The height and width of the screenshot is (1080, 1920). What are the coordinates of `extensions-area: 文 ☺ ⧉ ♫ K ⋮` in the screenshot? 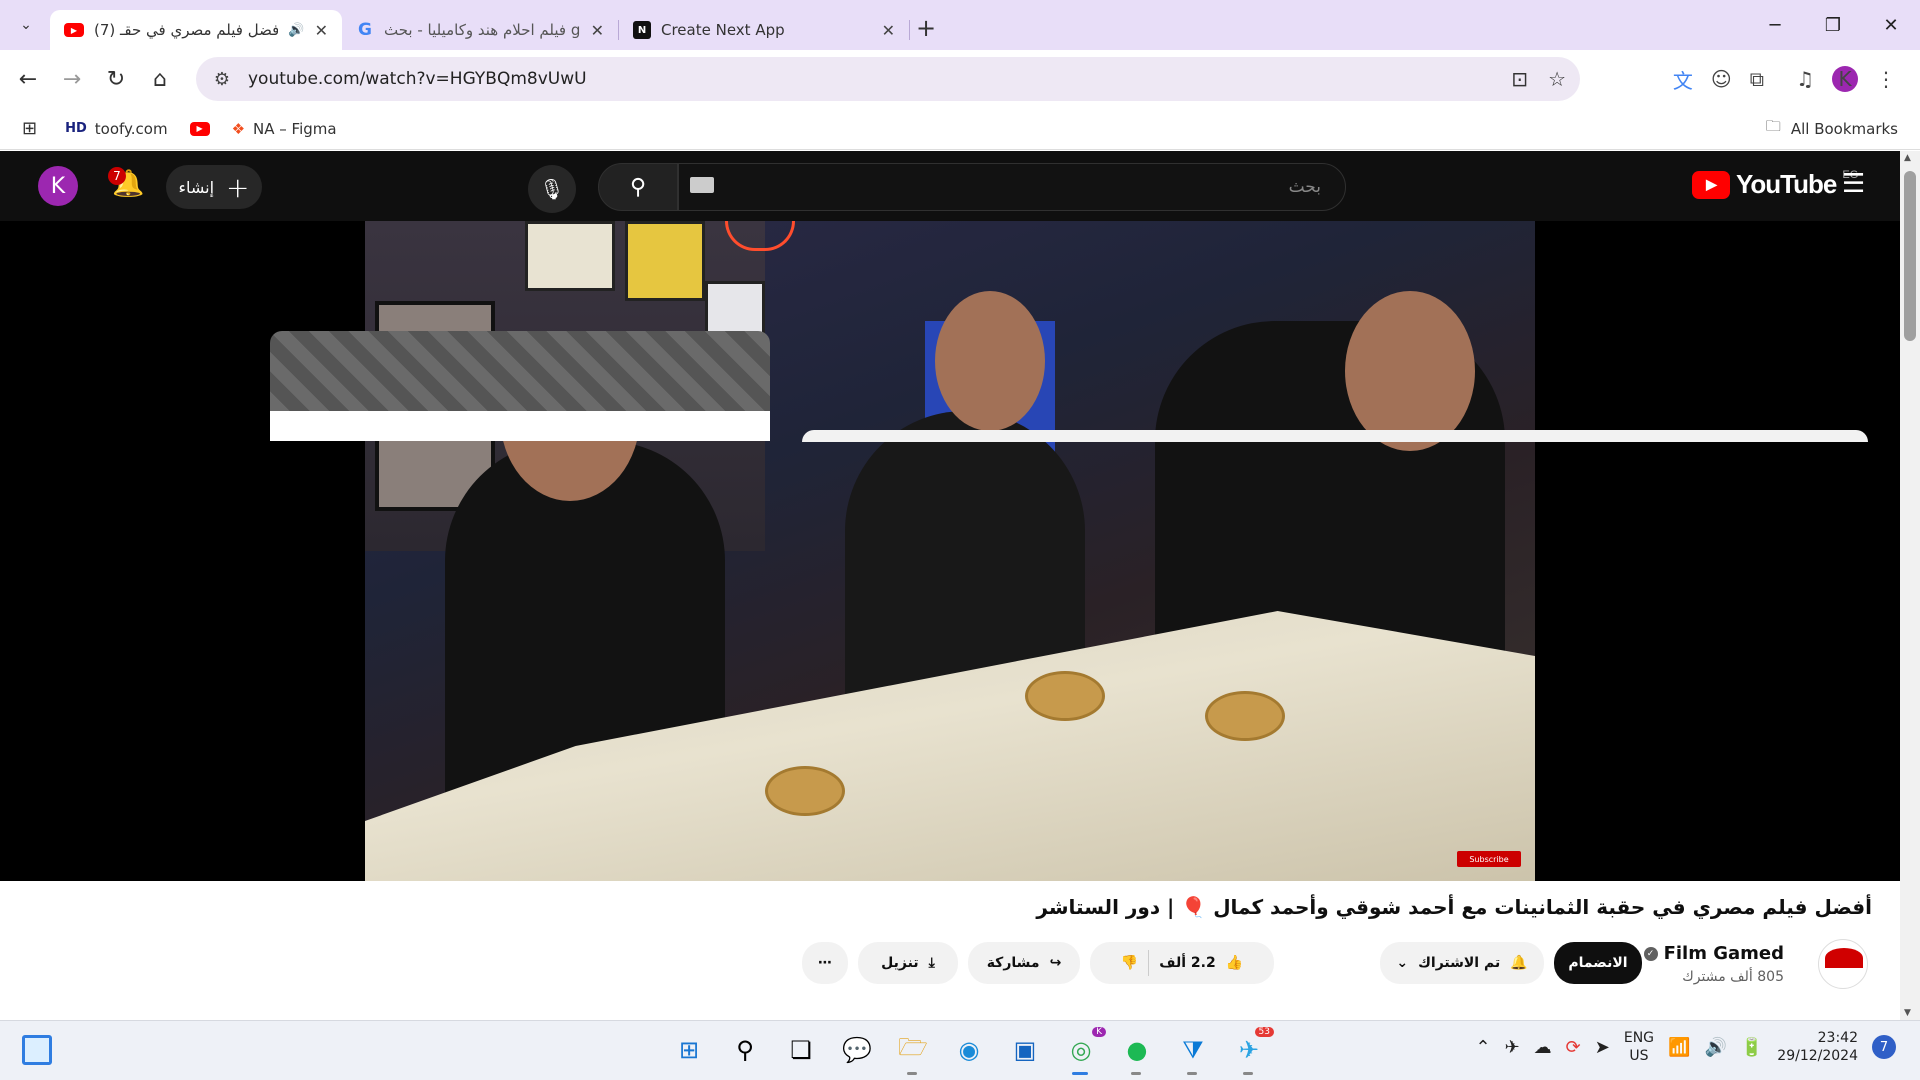 It's located at (1784, 79).